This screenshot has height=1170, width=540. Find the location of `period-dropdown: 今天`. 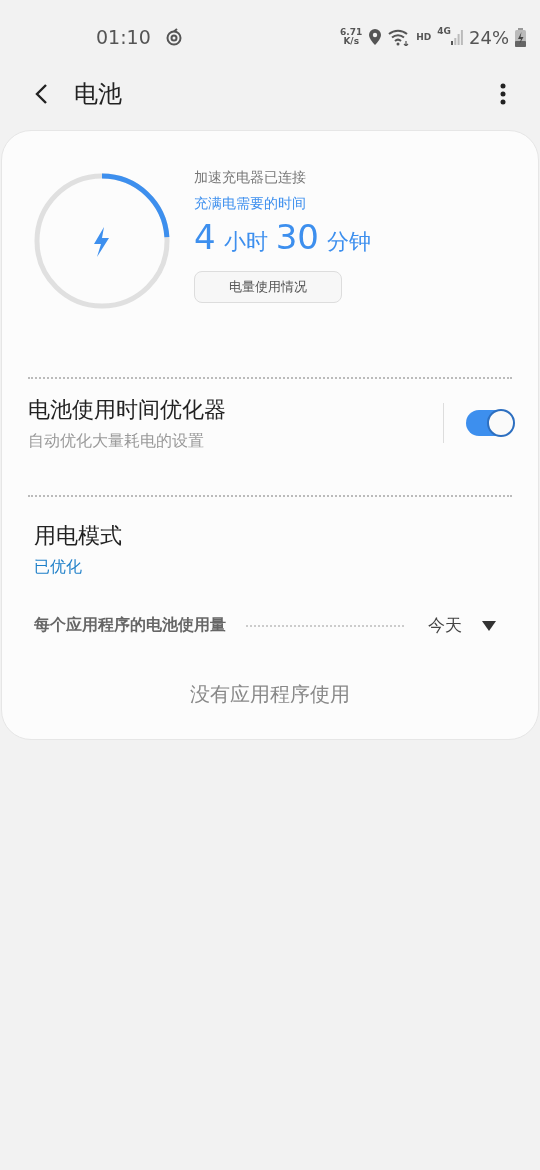

period-dropdown: 今天 is located at coordinates (467, 625).